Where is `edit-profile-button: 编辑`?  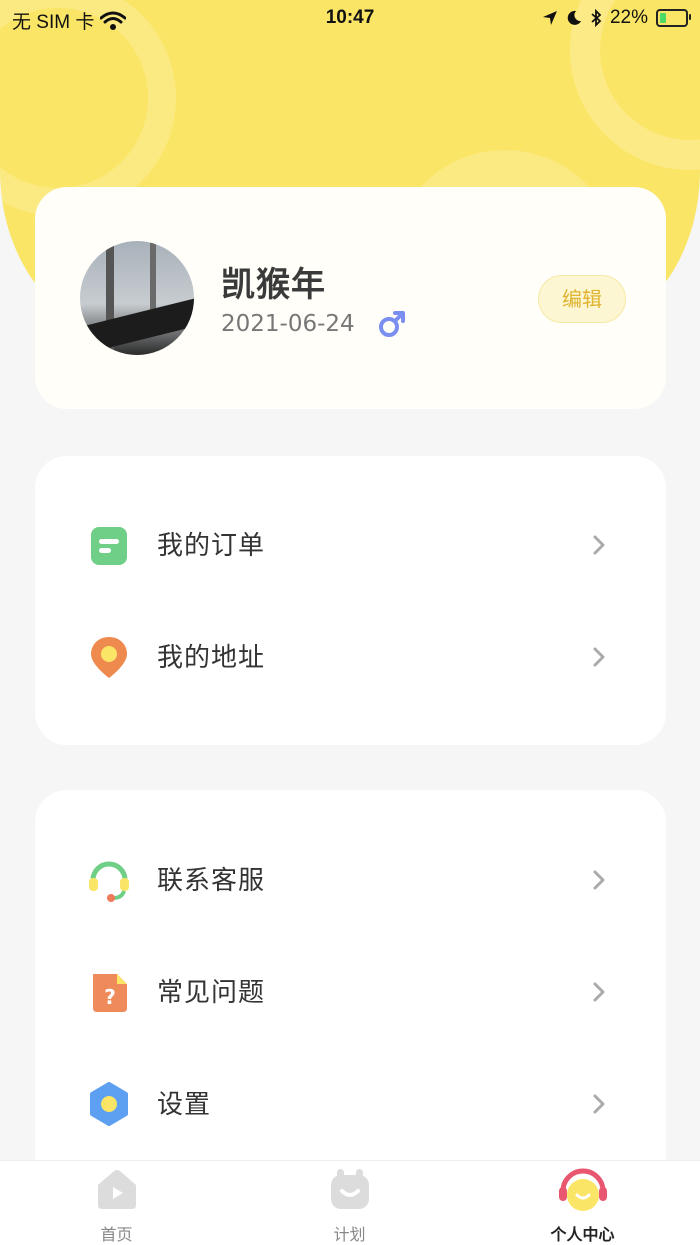
edit-profile-button: 编辑 is located at coordinates (582, 299).